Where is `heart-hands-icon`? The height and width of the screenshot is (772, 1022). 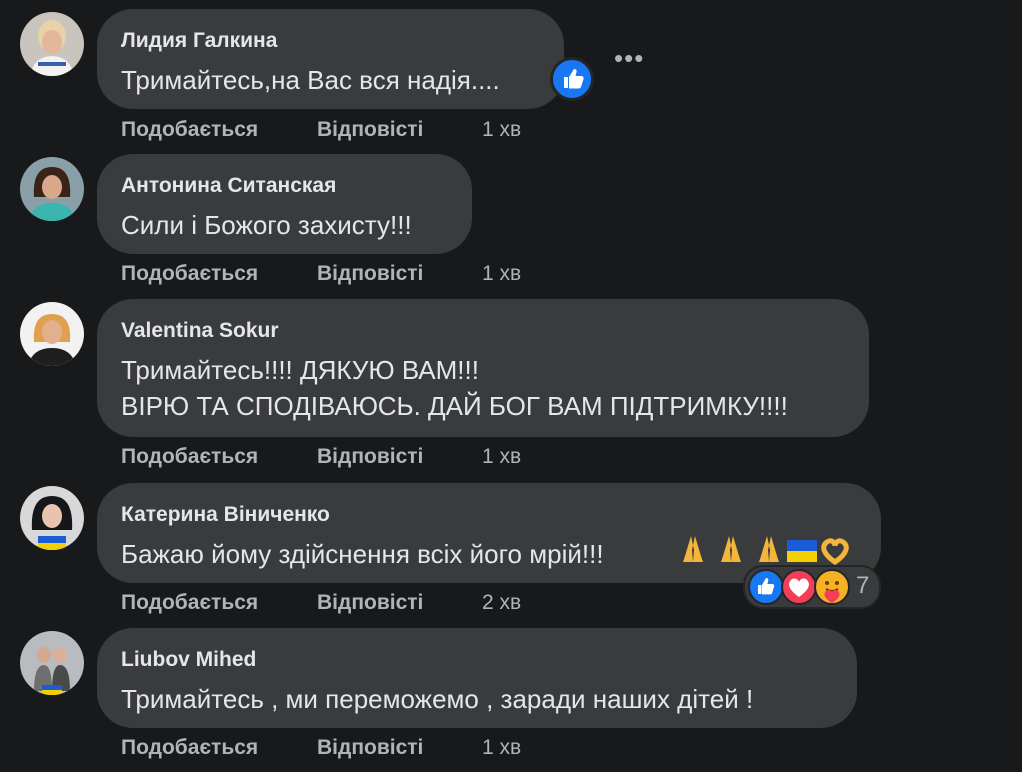 heart-hands-icon is located at coordinates (835, 552).